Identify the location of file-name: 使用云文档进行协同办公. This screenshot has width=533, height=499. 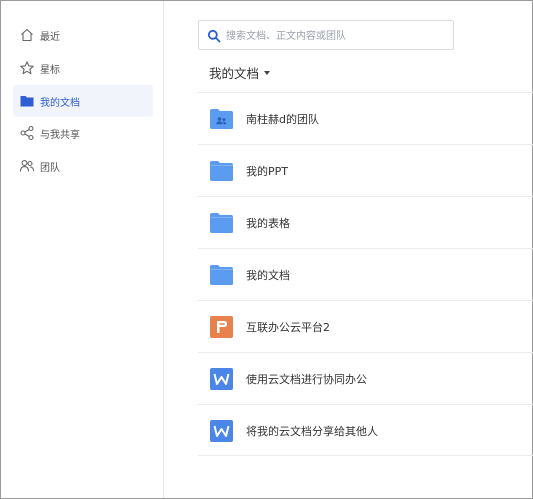
(306, 379).